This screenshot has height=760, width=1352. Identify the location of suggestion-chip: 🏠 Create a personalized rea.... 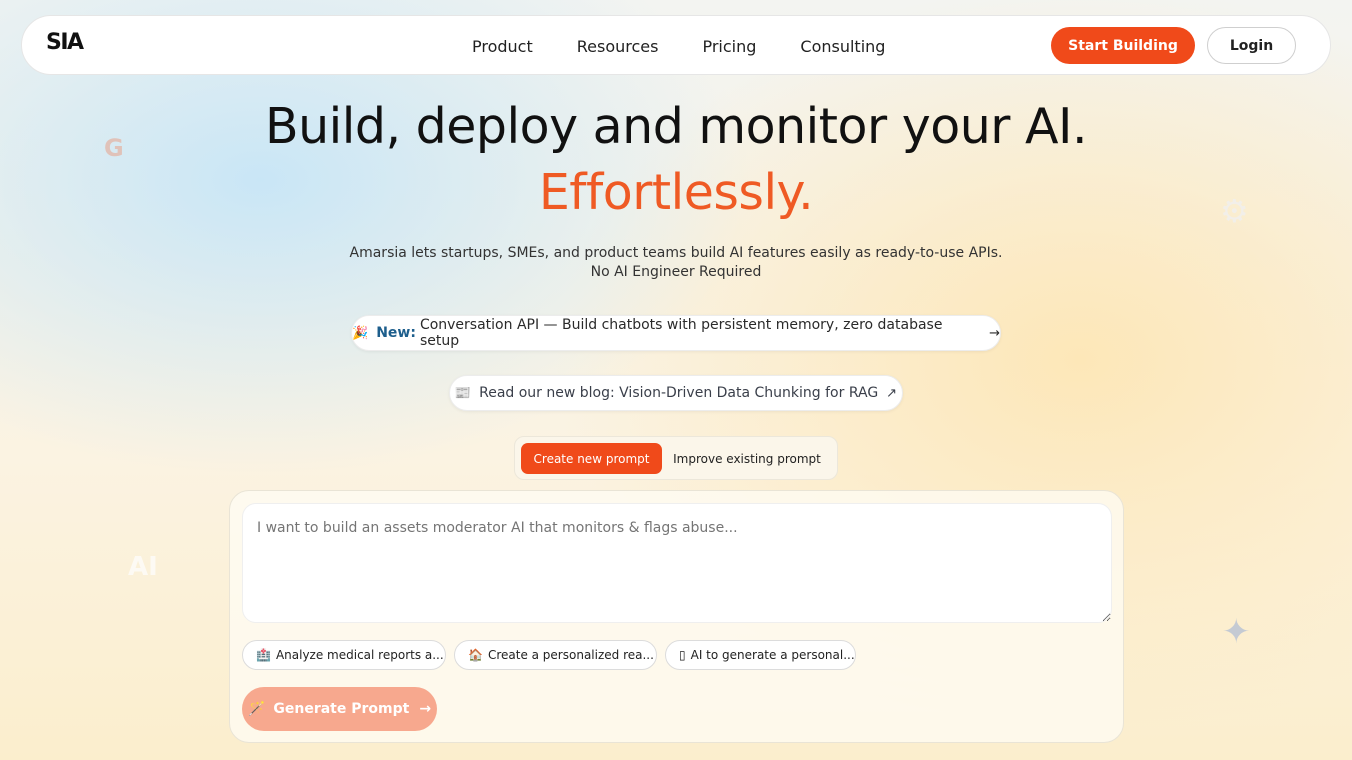
(555, 655).